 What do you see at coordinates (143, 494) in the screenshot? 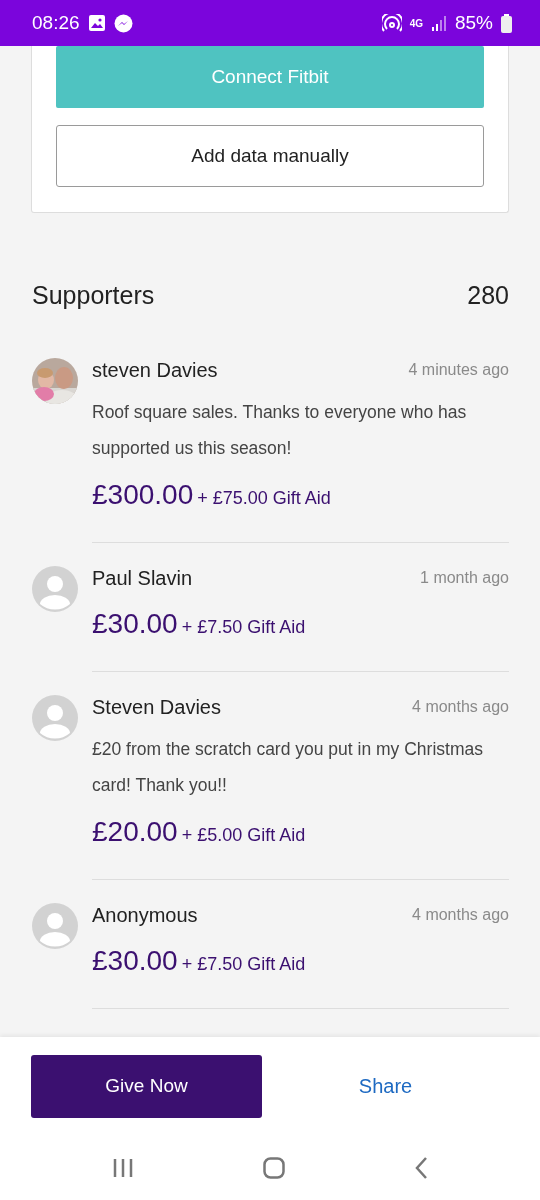
I see `donation-amount: £300.00` at bounding box center [143, 494].